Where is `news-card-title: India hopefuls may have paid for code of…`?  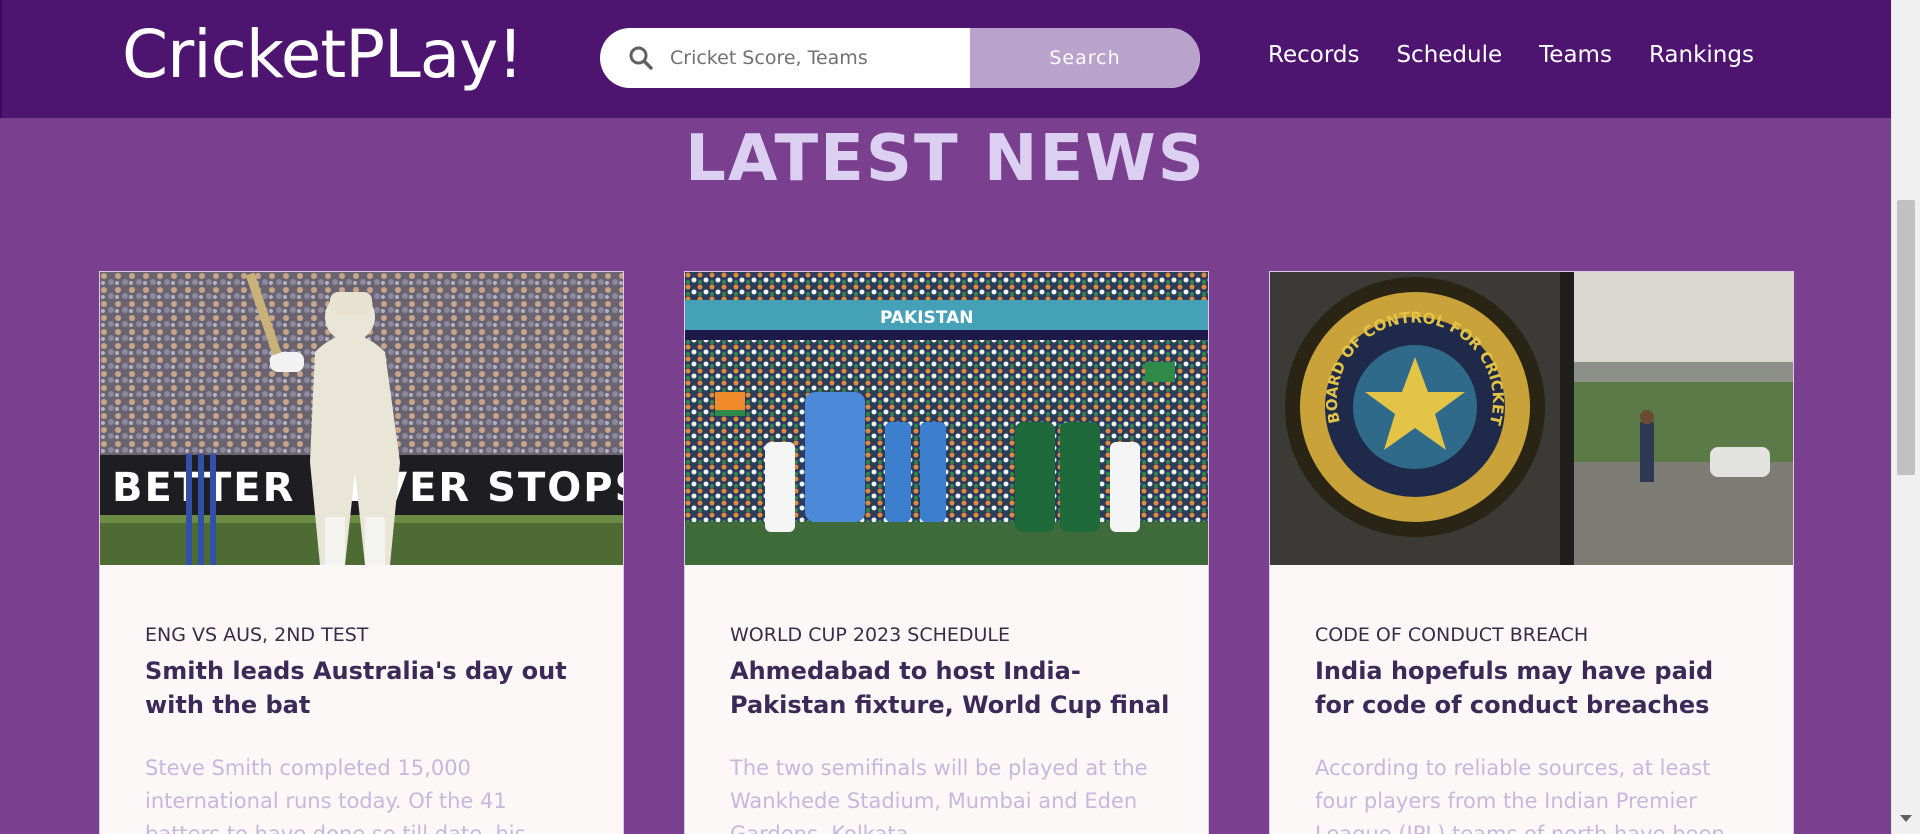
news-card-title: India hopefuls may have paid for code of… is located at coordinates (1535, 688).